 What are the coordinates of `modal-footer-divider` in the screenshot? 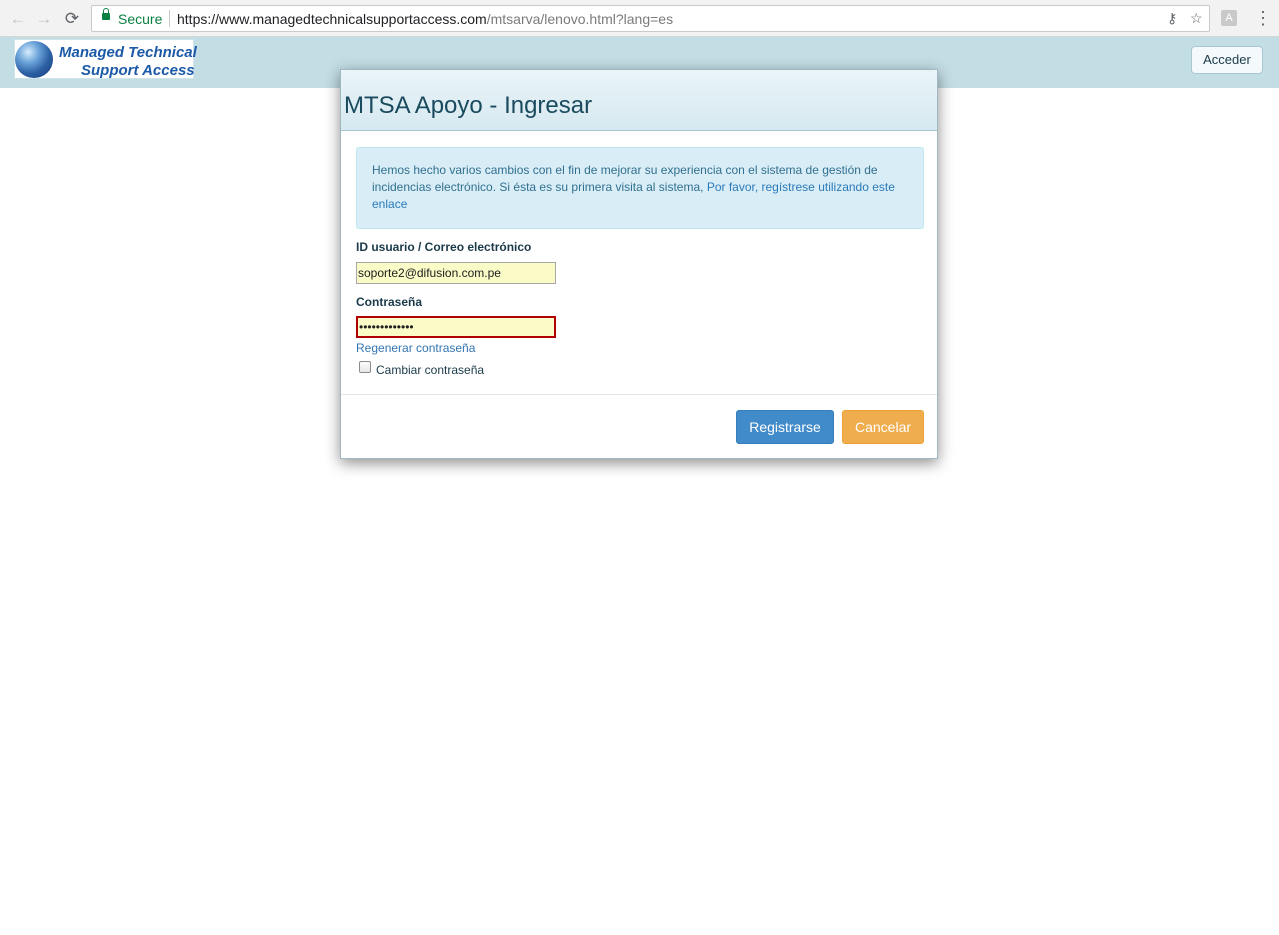 It's located at (639, 394).